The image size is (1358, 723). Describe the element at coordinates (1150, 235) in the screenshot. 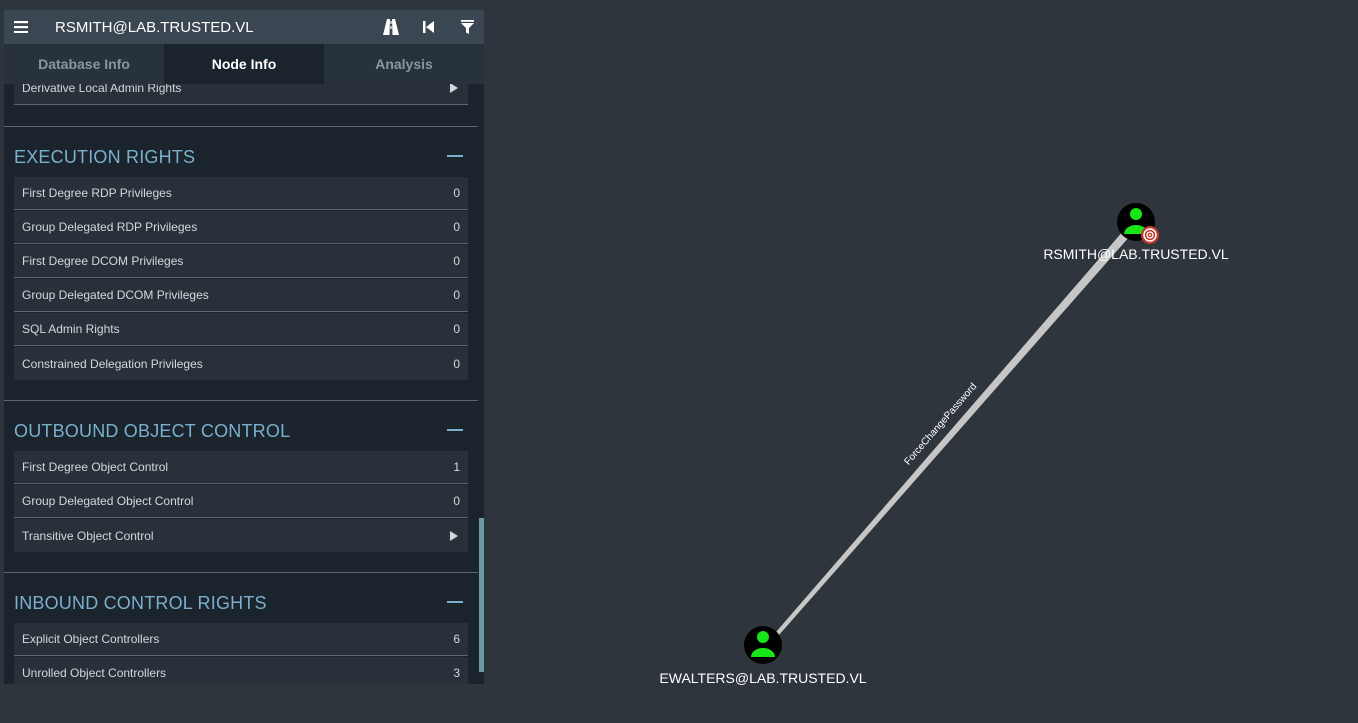

I see `target-icon` at that location.